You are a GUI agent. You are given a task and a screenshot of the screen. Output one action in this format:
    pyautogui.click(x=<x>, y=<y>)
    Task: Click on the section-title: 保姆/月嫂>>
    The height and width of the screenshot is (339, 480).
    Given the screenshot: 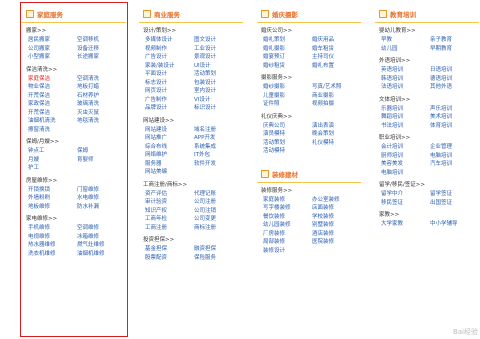 What is the action you would take?
    pyautogui.click(x=74, y=142)
    